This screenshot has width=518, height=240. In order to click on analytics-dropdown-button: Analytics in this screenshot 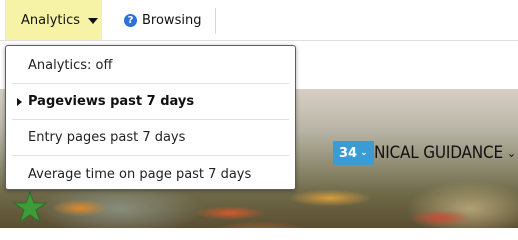, I will do `click(53, 20)`.